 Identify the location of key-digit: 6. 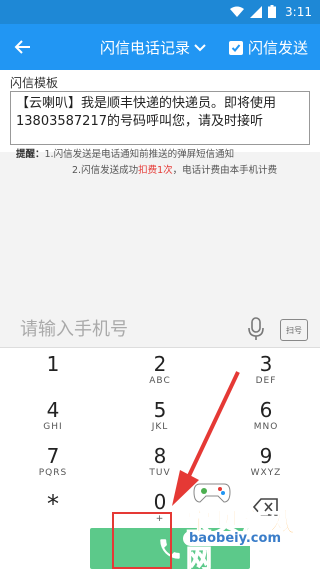
(266, 410).